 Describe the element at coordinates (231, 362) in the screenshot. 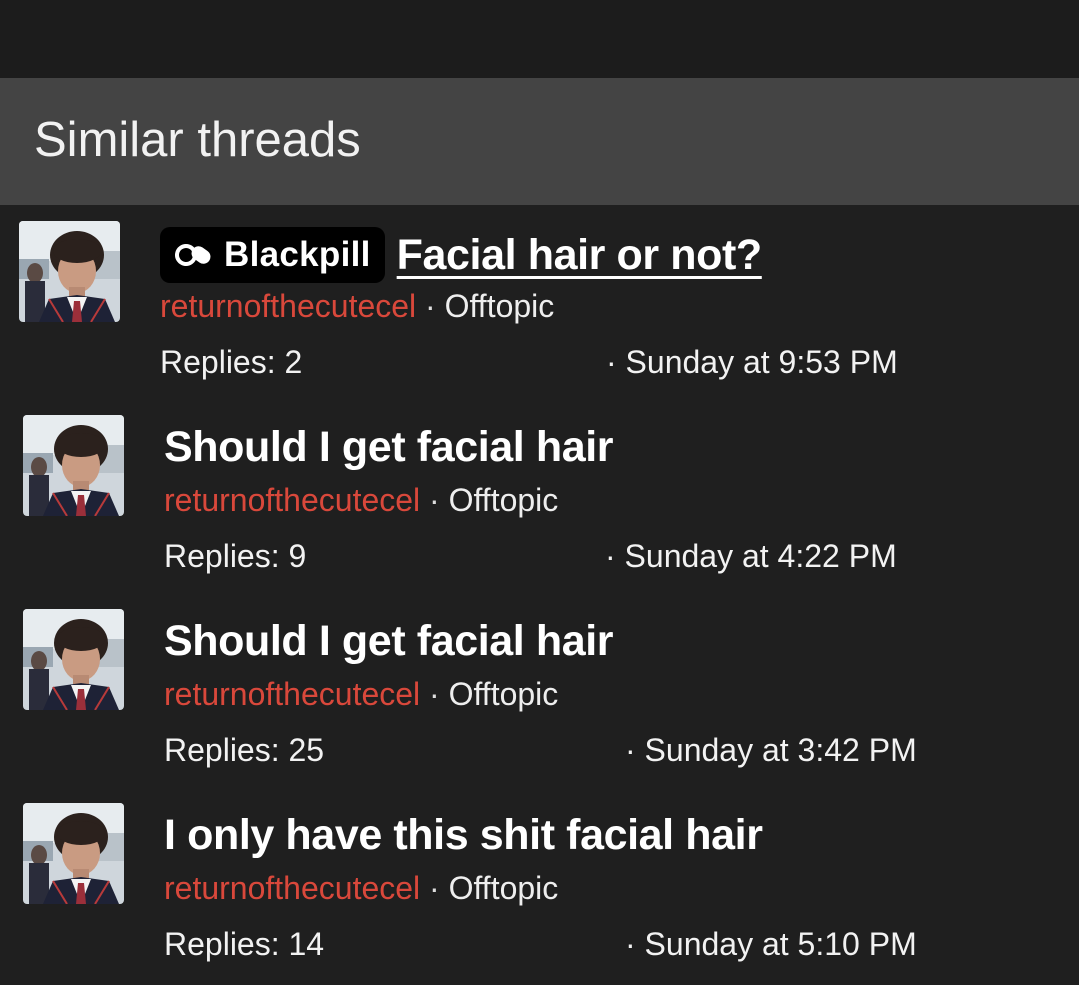

I see `replies-count: Replies: 2` at that location.